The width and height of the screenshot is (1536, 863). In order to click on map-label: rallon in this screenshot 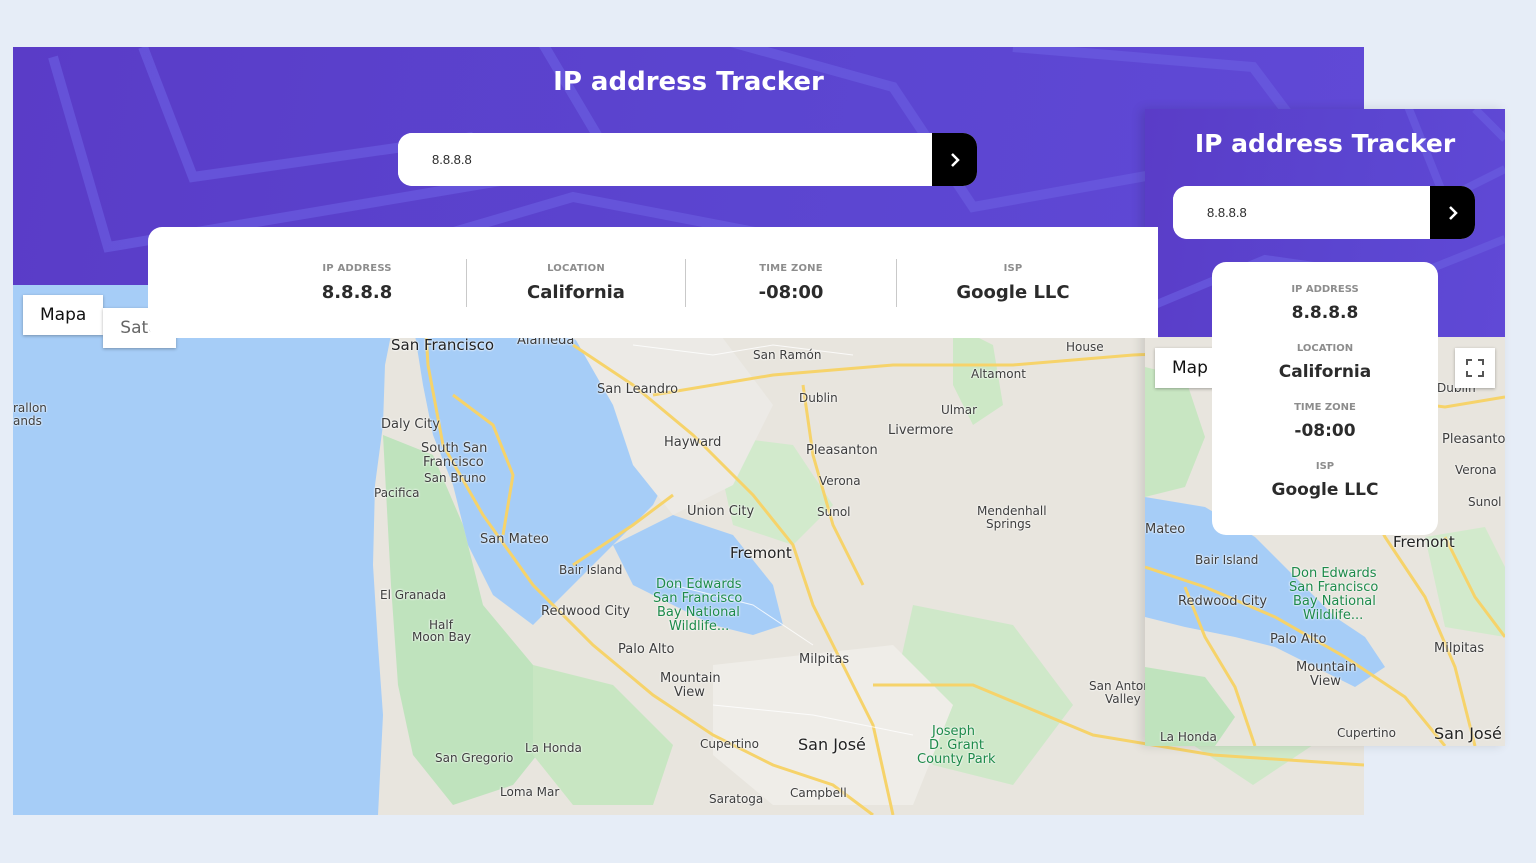, I will do `click(30, 408)`.